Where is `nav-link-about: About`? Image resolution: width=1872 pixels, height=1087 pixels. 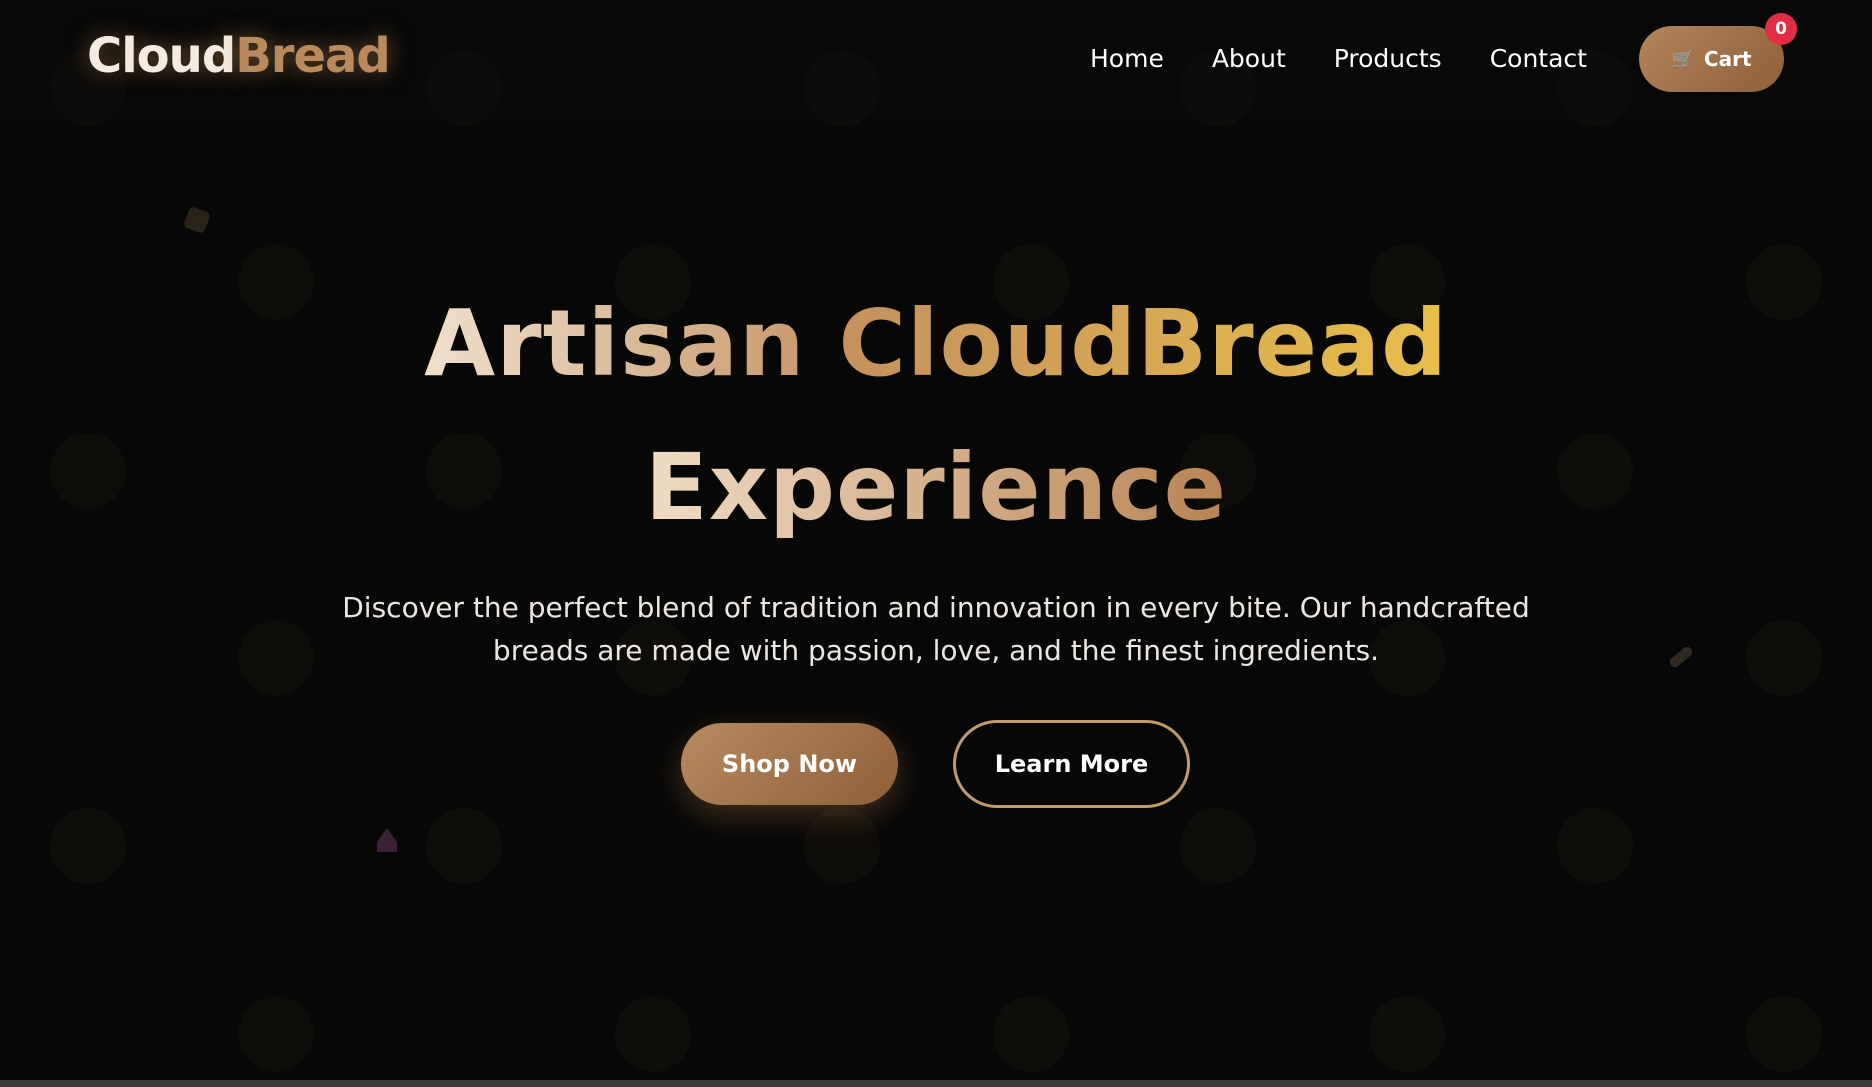 nav-link-about: About is located at coordinates (1249, 58).